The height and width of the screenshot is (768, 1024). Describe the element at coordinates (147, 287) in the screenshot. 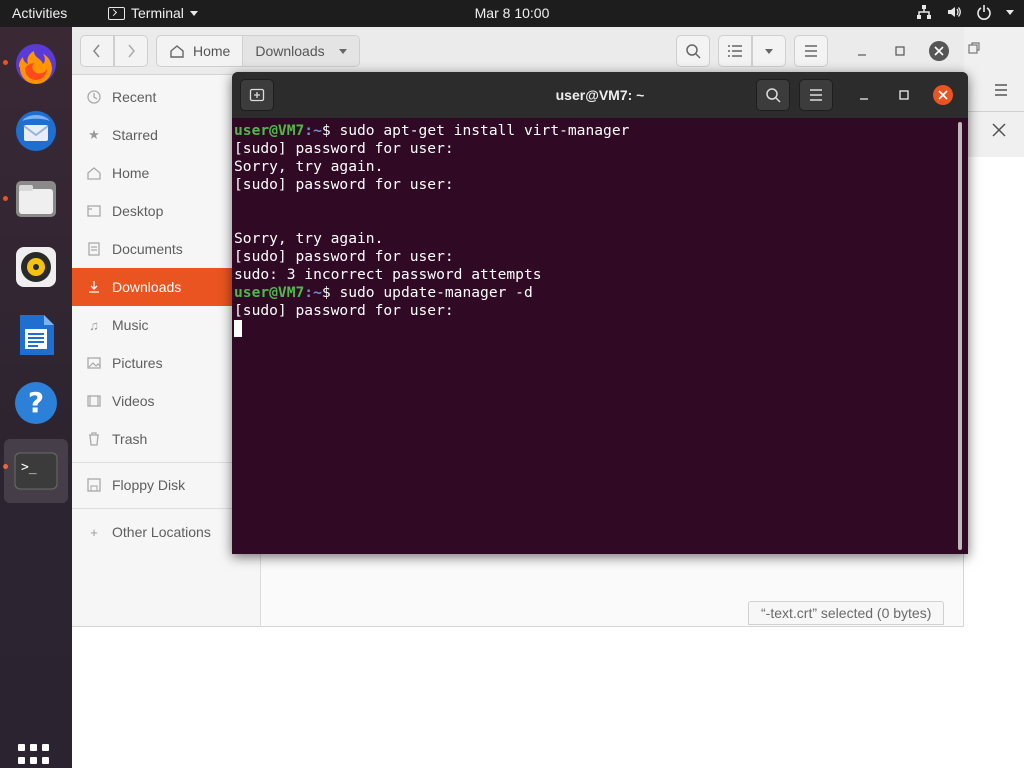

I see `sidebar-label: Downloads` at that location.